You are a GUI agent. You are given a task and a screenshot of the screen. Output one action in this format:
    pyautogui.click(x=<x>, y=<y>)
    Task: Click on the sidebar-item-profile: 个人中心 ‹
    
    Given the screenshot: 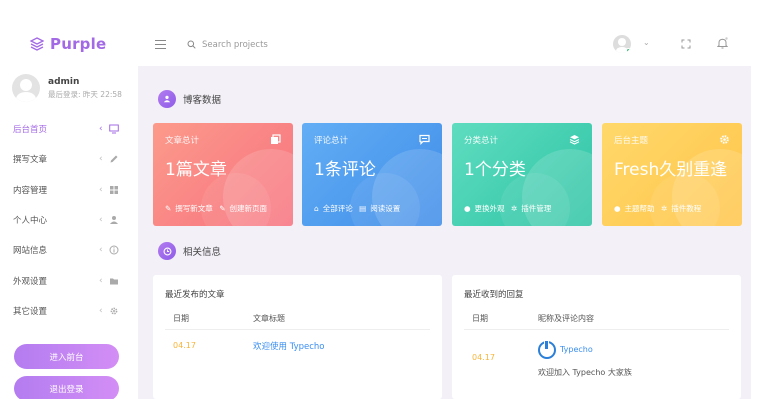 What is the action you would take?
    pyautogui.click(x=69, y=220)
    